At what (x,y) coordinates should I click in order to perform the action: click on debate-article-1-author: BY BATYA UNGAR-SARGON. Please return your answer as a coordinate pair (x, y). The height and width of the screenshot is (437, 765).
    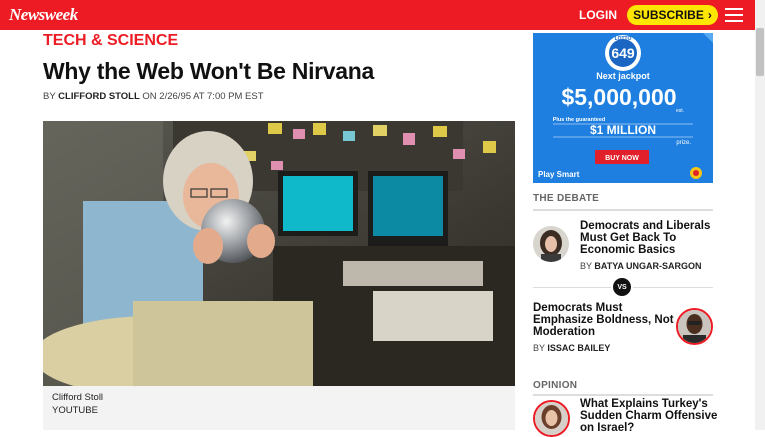
    Looking at the image, I should click on (641, 266).